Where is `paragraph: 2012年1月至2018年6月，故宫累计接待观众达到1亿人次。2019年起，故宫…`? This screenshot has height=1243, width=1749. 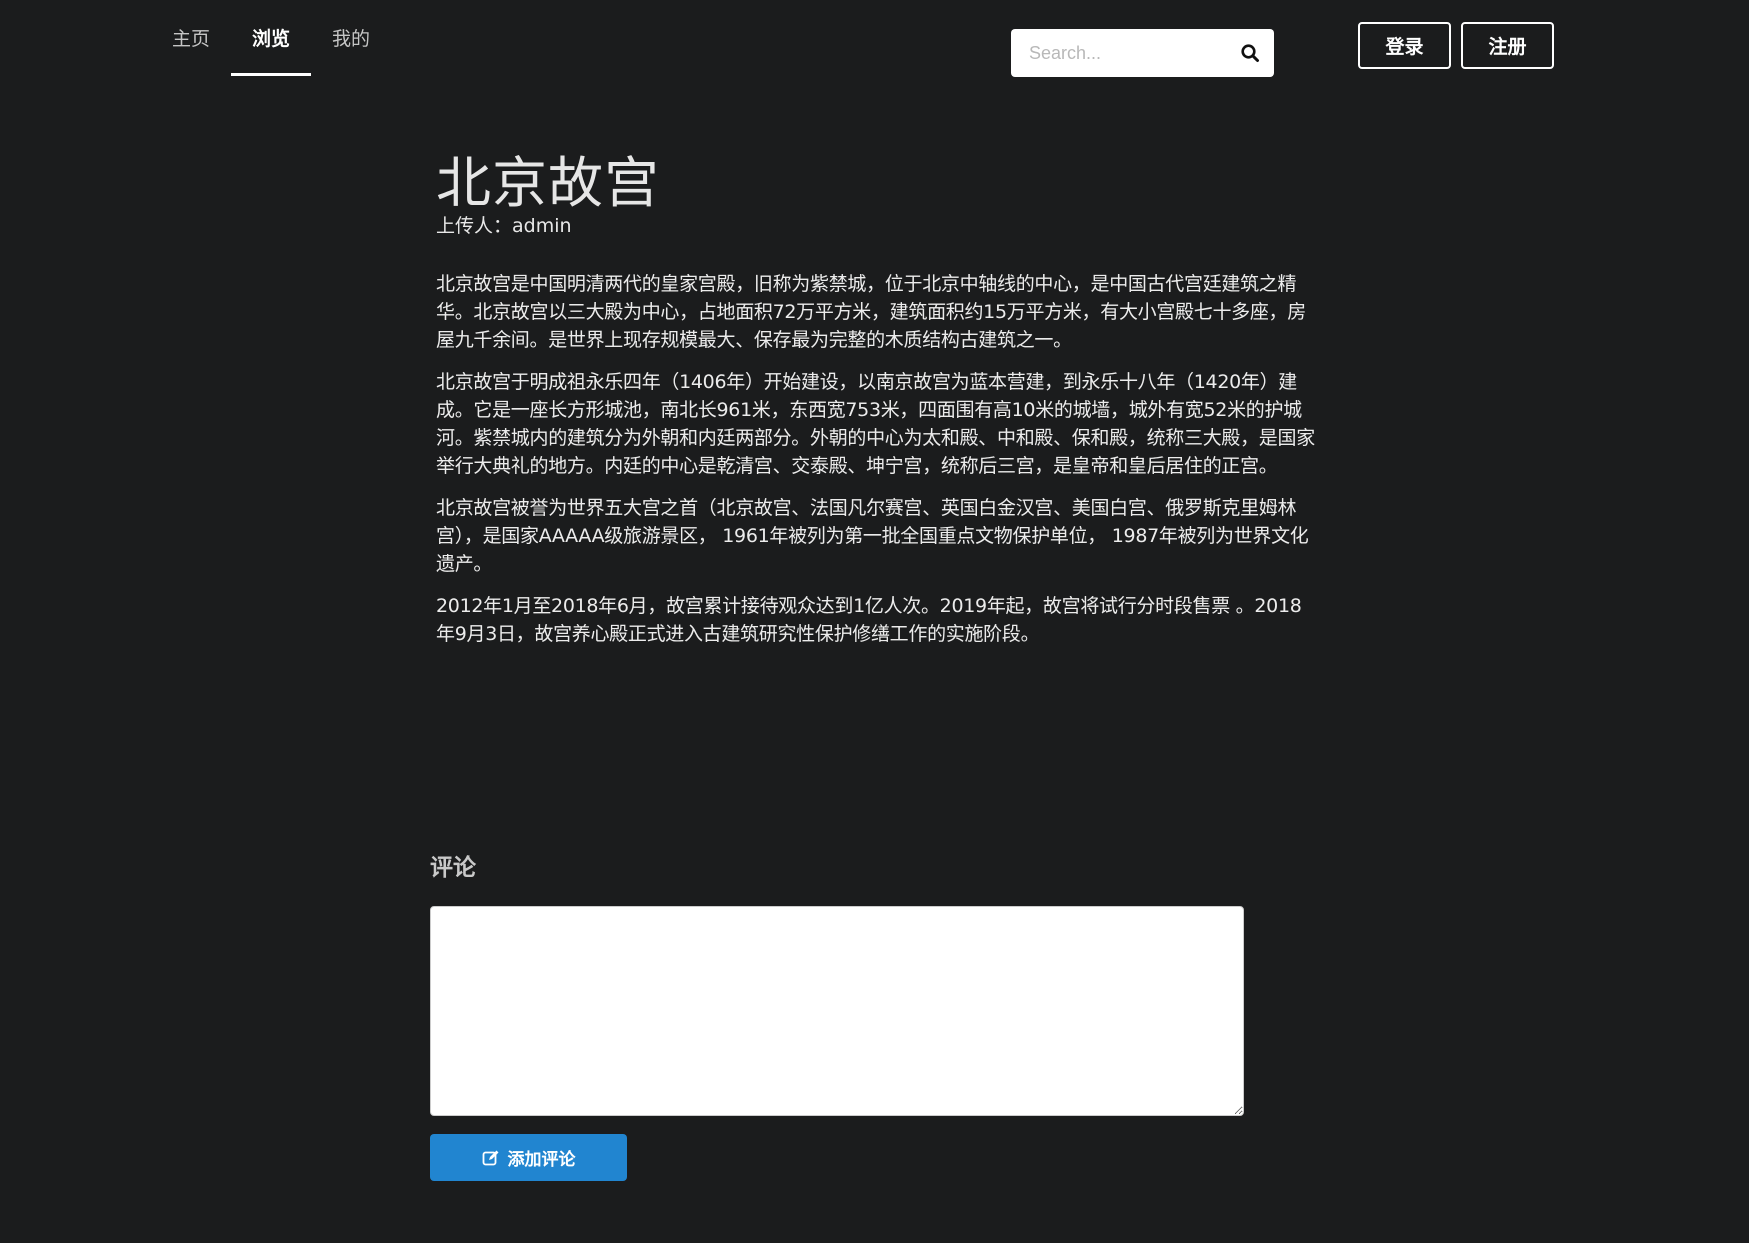 paragraph: 2012年1月至2018年6月，故宫累计接待观众达到1亿人次。2019年起，故宫… is located at coordinates (869, 620).